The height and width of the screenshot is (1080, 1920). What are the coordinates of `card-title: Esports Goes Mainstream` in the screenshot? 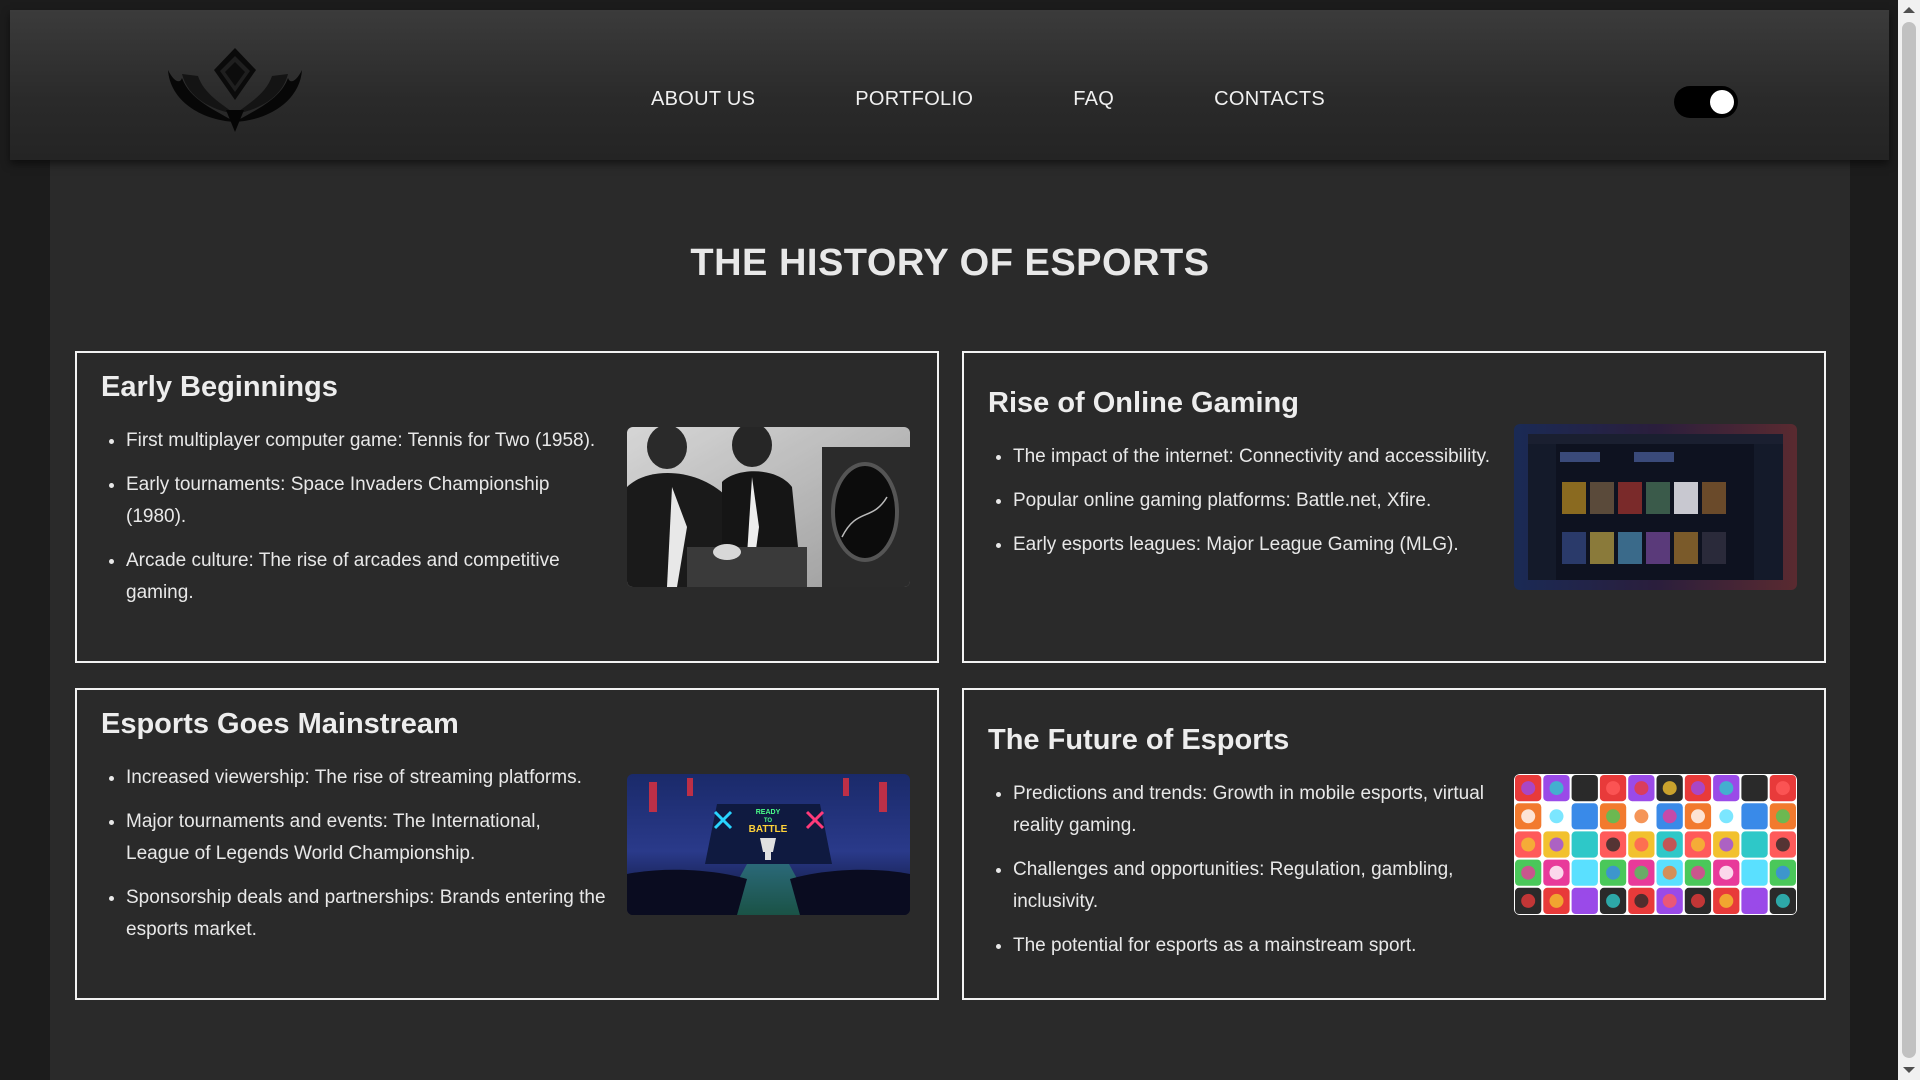 It's located at (280, 724).